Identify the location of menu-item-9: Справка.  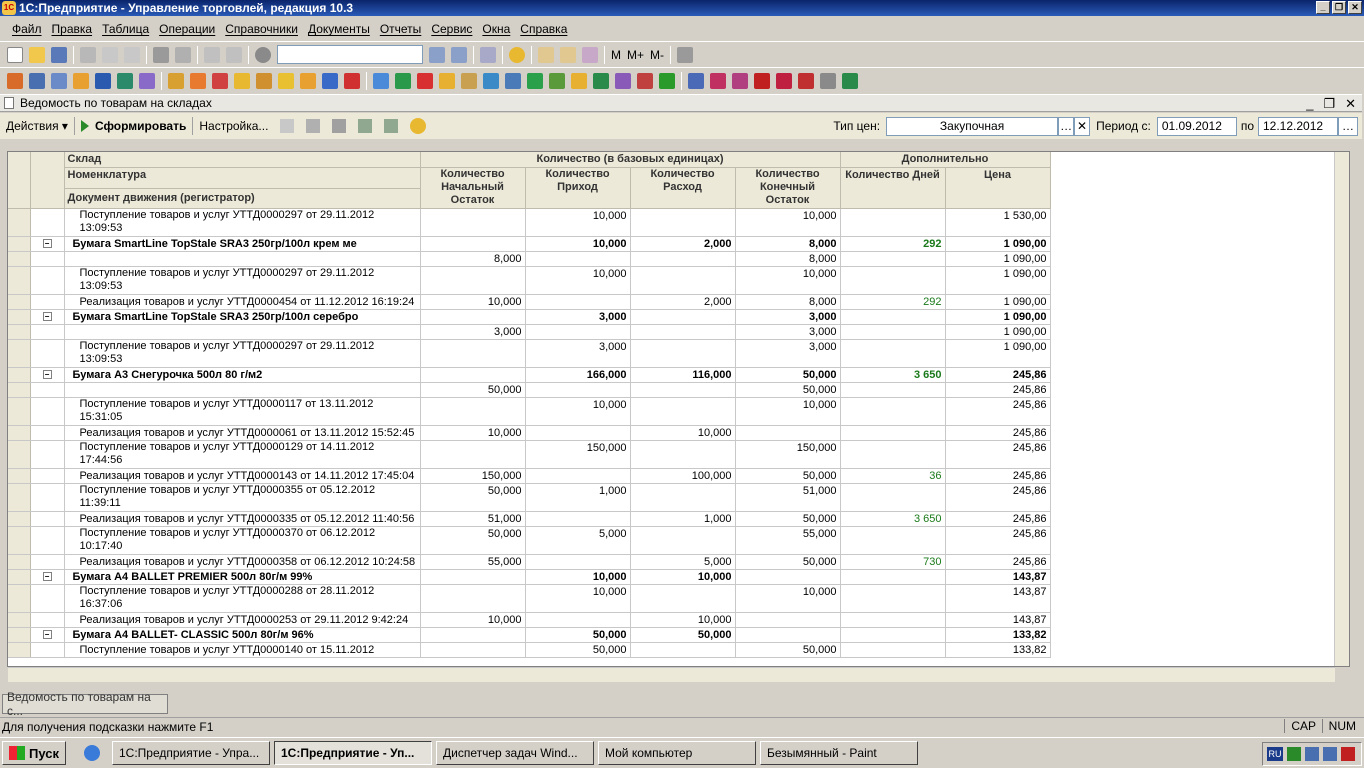
(543, 29).